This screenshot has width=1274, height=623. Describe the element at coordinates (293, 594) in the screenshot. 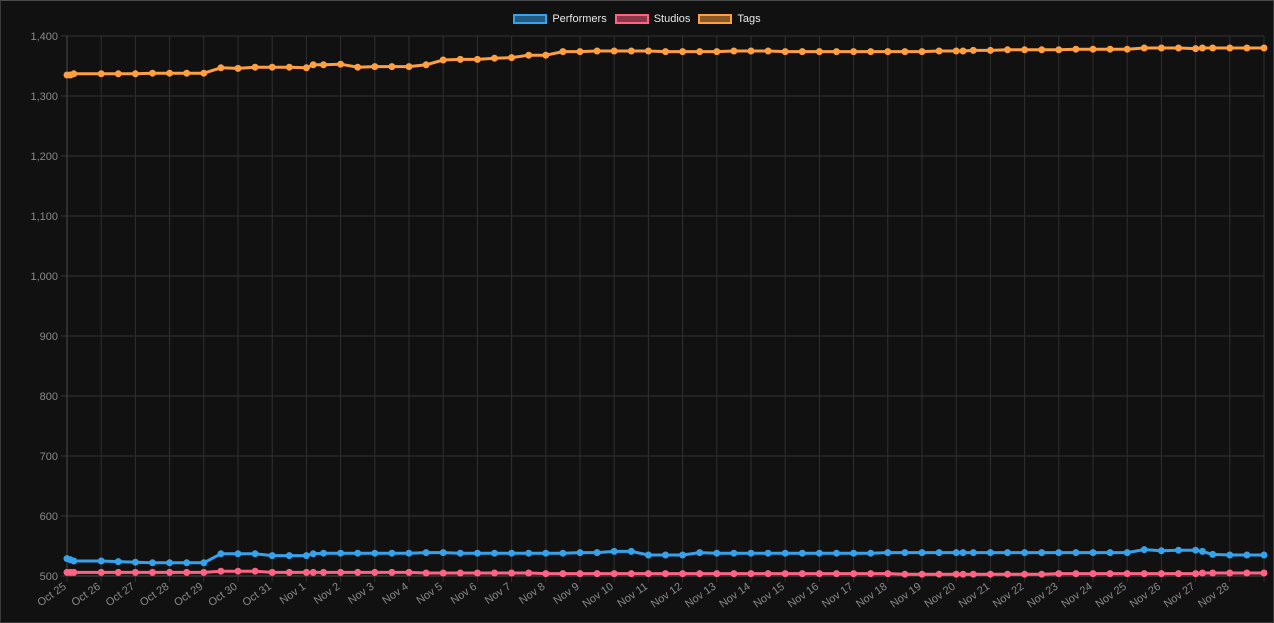

I see `x-tick-label: Nov 1` at that location.